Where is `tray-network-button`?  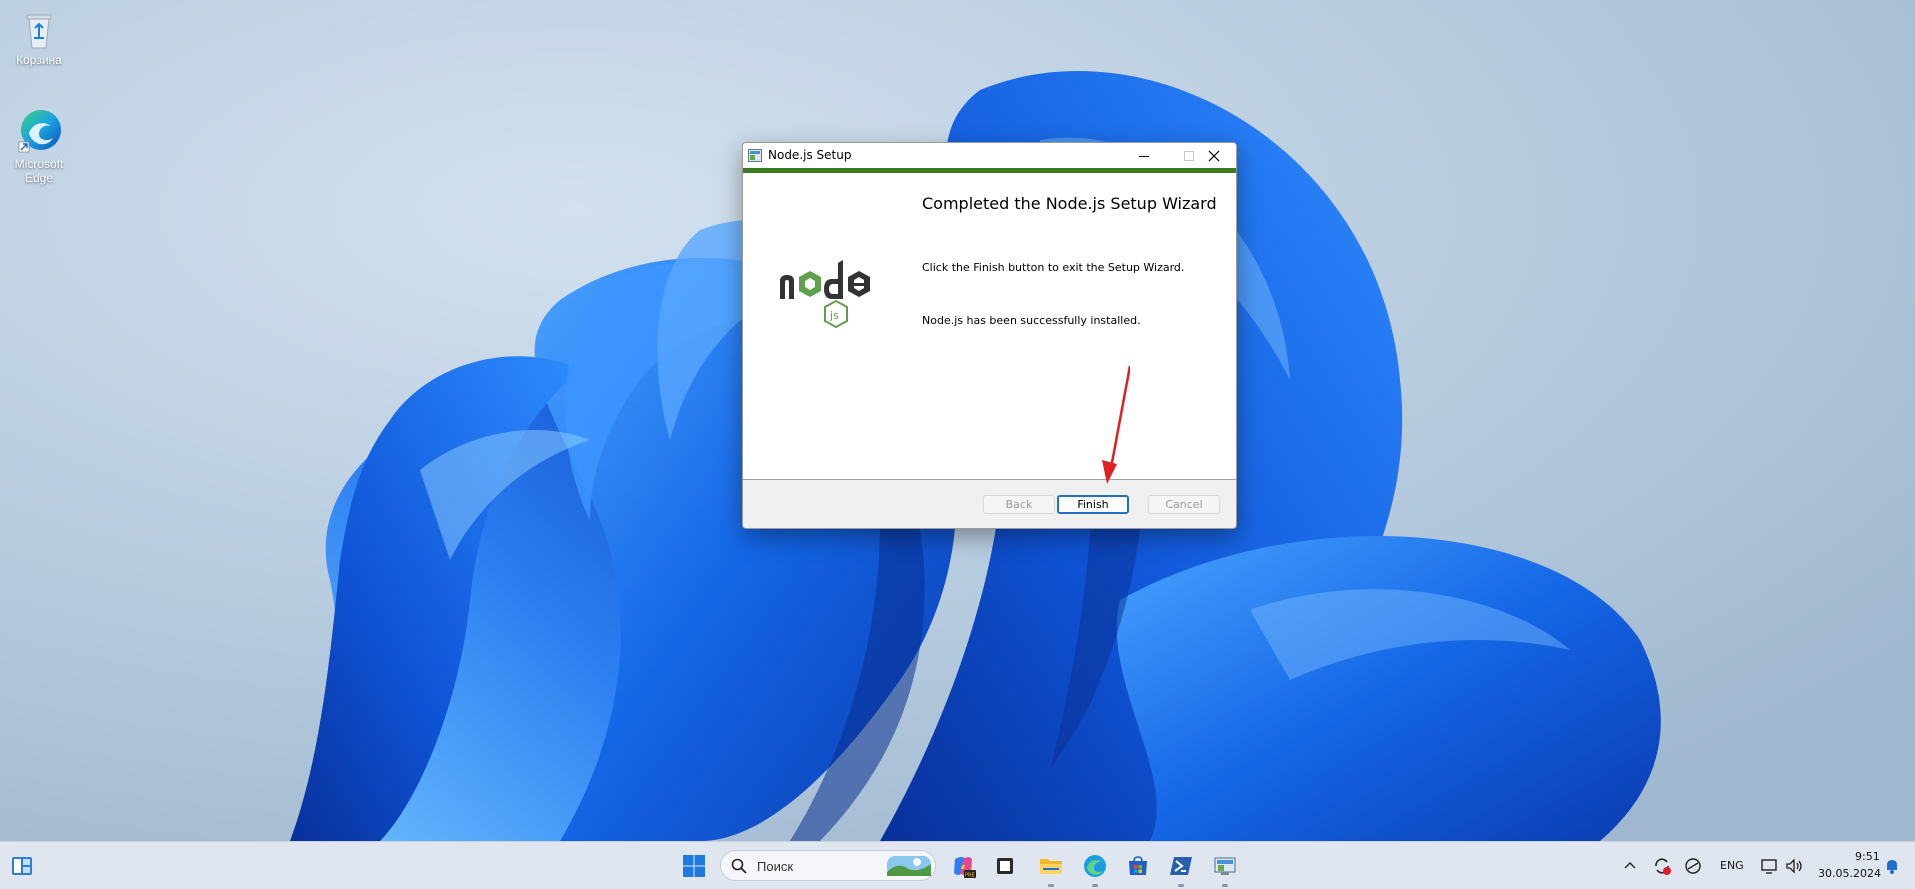 tray-network-button is located at coordinates (1693, 866).